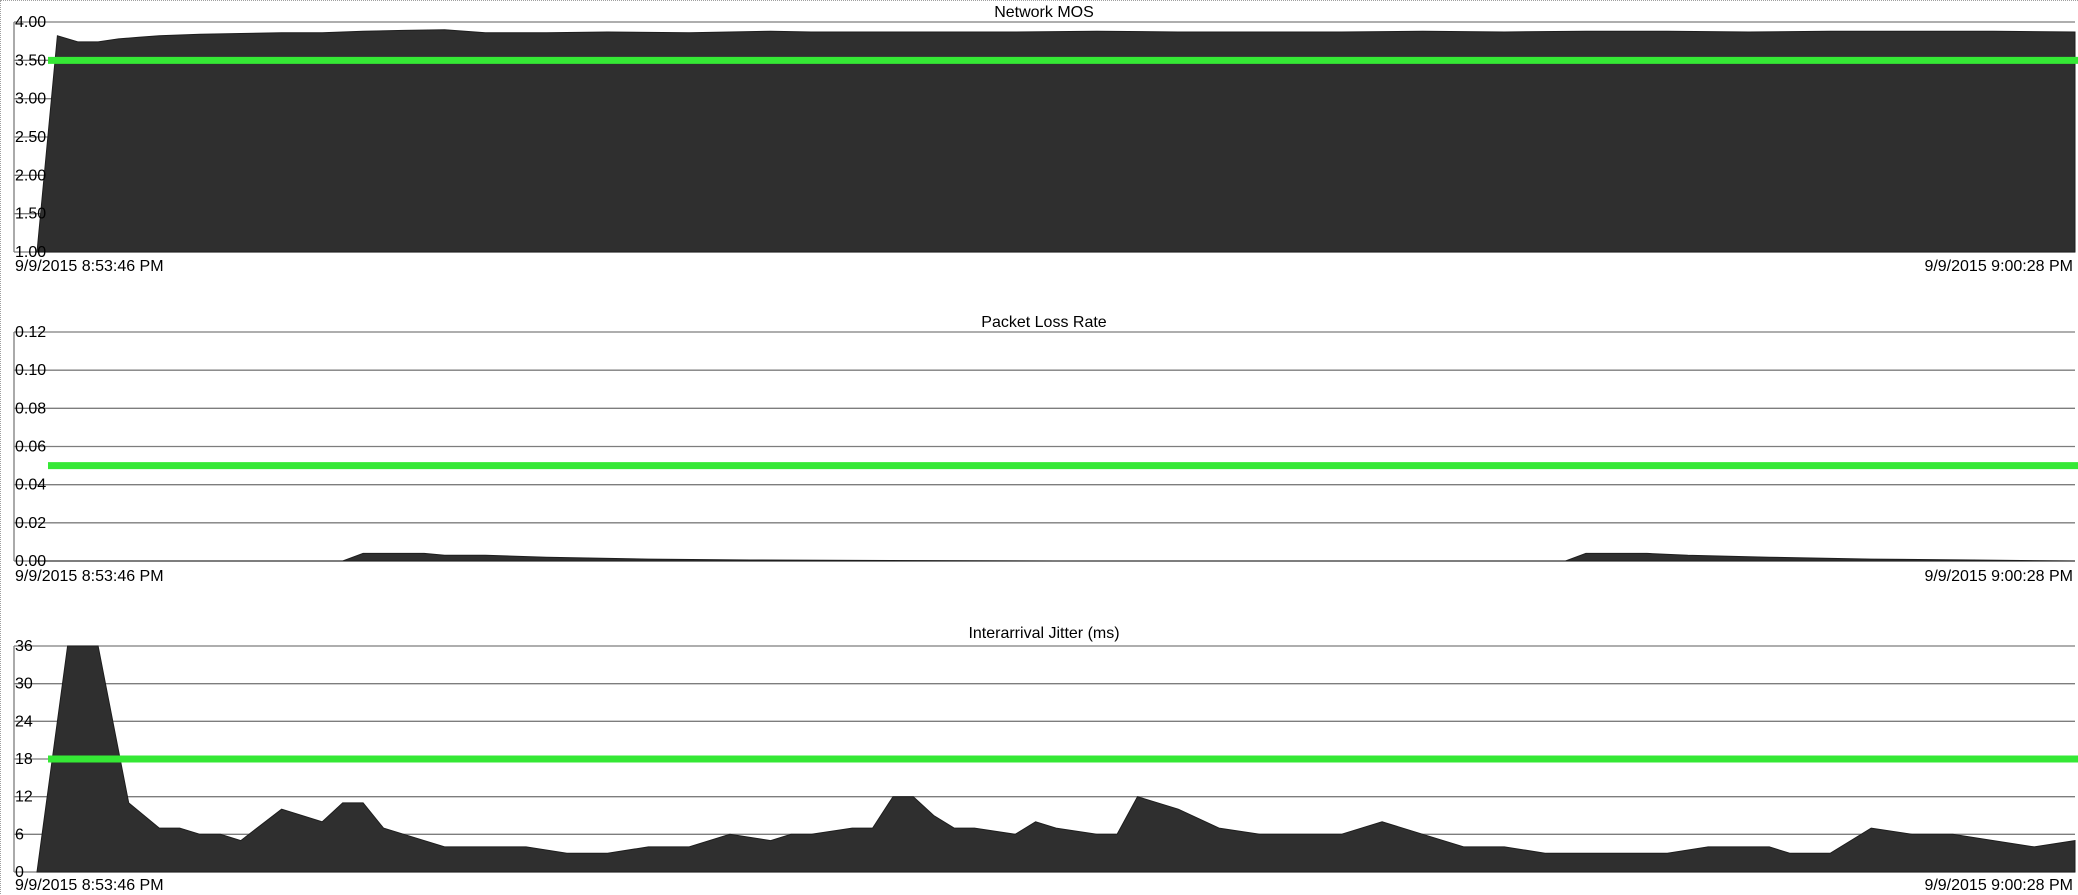 This screenshot has height=895, width=2078. I want to click on chart1-title: Network MOS, so click(1044, 12).